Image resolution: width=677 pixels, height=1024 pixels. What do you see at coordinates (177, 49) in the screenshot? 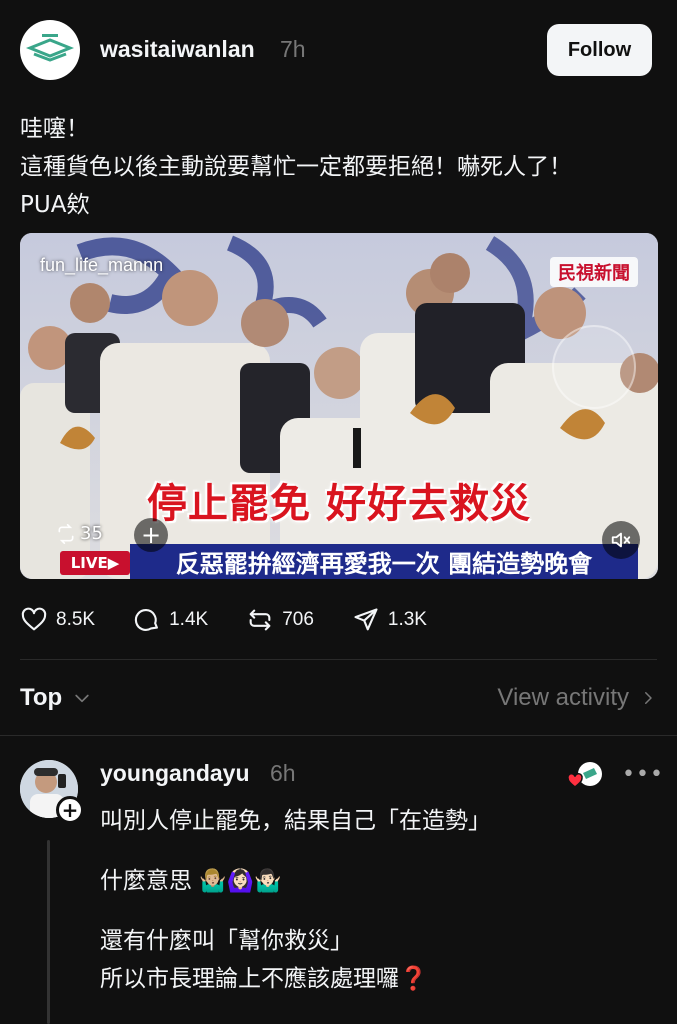
I see `post-username: wasitaiwanlan` at bounding box center [177, 49].